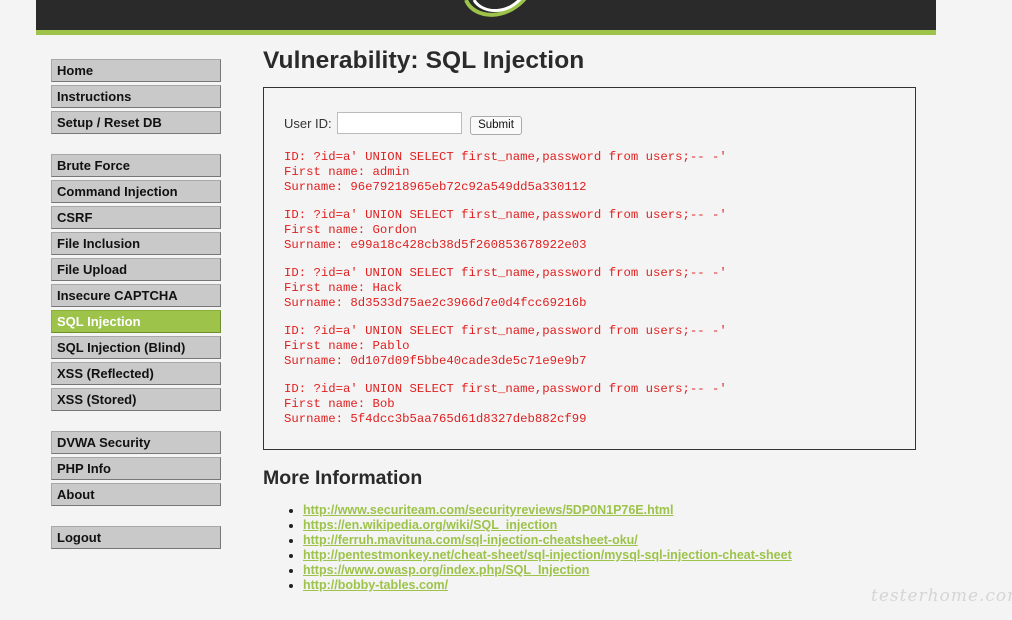  I want to click on sidebar-item-command-injection: Command Injection, so click(136, 191).